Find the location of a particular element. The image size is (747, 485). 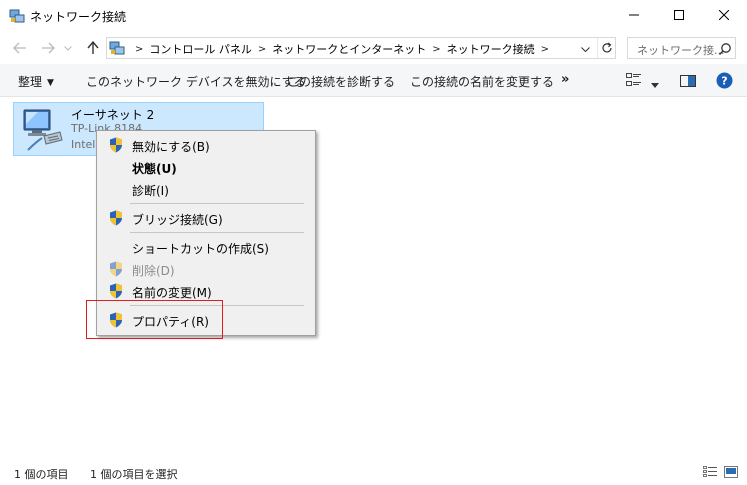

up-button is located at coordinates (93, 48).